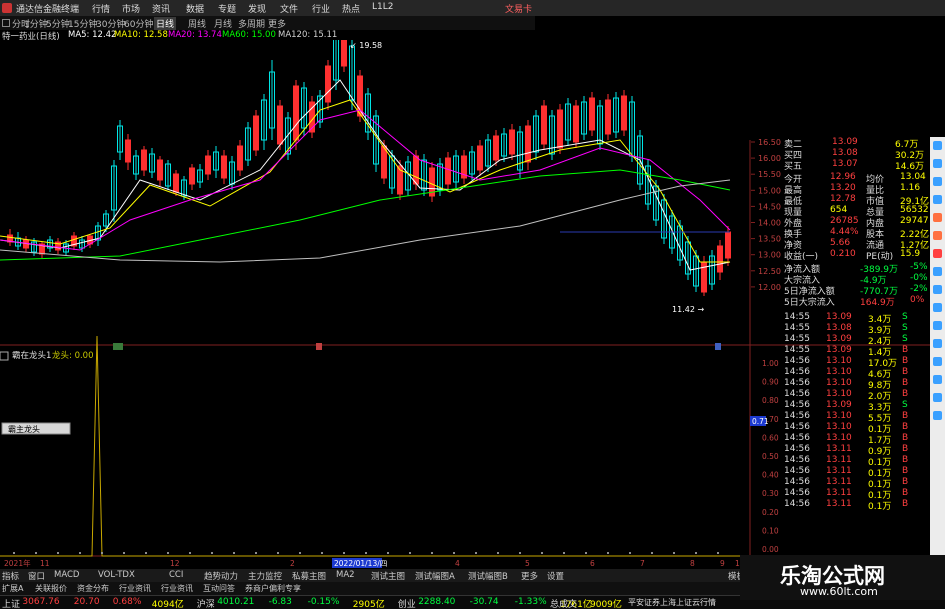 The height and width of the screenshot is (609, 945). Describe the element at coordinates (277, 23) in the screenshot. I see `period-tab: 更多` at that location.